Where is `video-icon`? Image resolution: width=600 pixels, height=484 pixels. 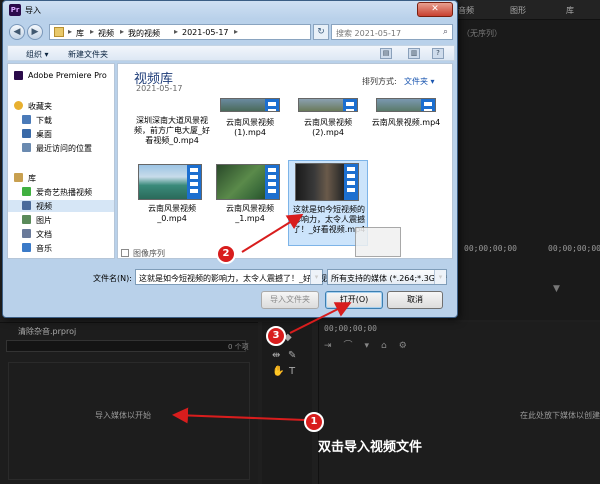
video-icon is located at coordinates (26, 205).